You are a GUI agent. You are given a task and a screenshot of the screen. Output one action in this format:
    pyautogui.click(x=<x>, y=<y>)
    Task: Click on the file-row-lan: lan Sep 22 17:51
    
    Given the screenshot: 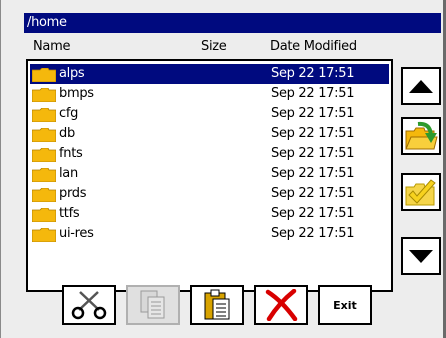 What is the action you would take?
    pyautogui.click(x=209, y=174)
    